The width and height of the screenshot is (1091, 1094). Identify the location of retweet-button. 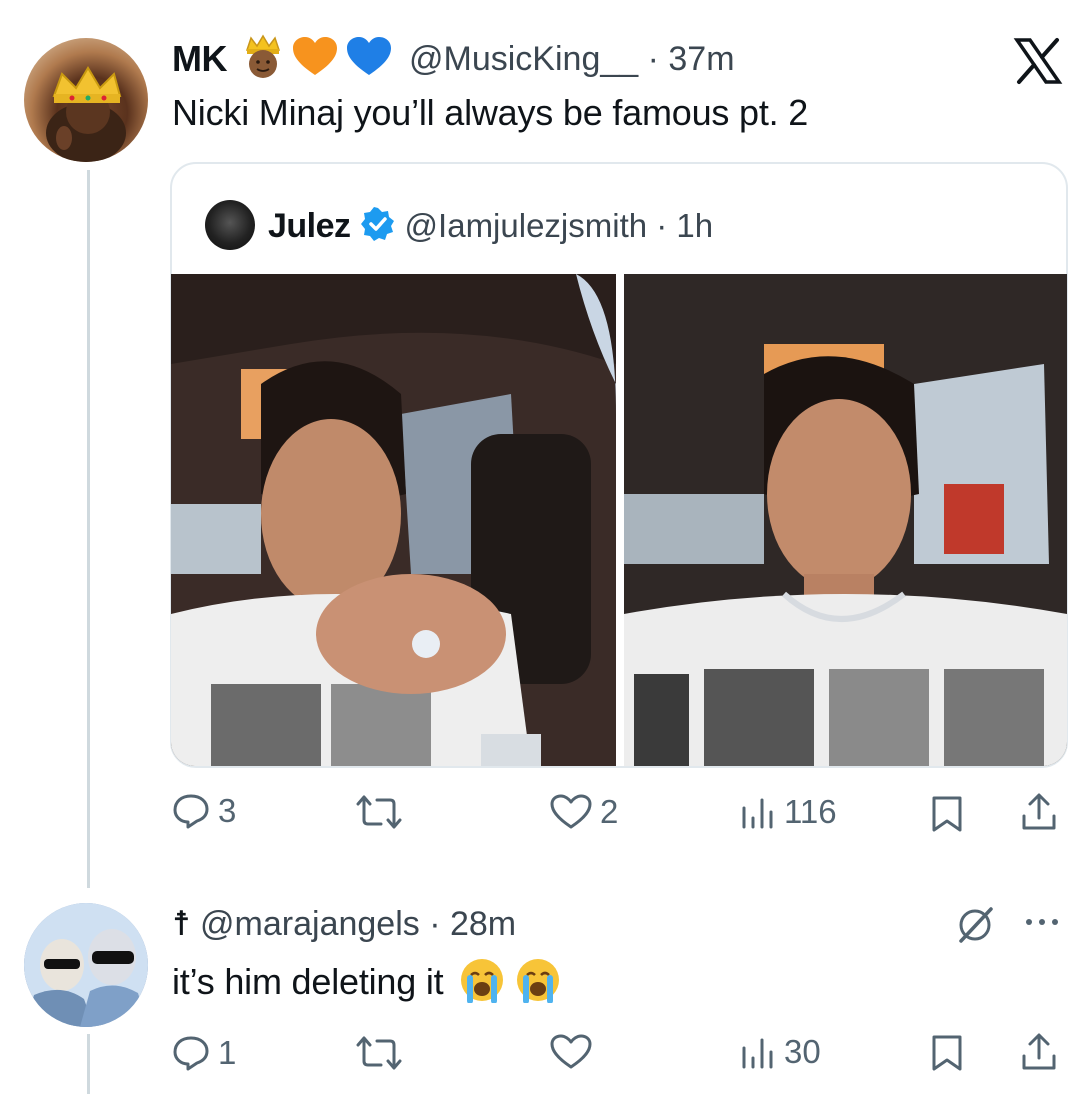
(383, 812).